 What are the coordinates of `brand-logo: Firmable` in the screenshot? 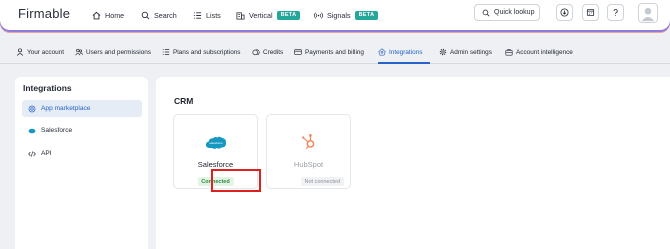 It's located at (44, 13).